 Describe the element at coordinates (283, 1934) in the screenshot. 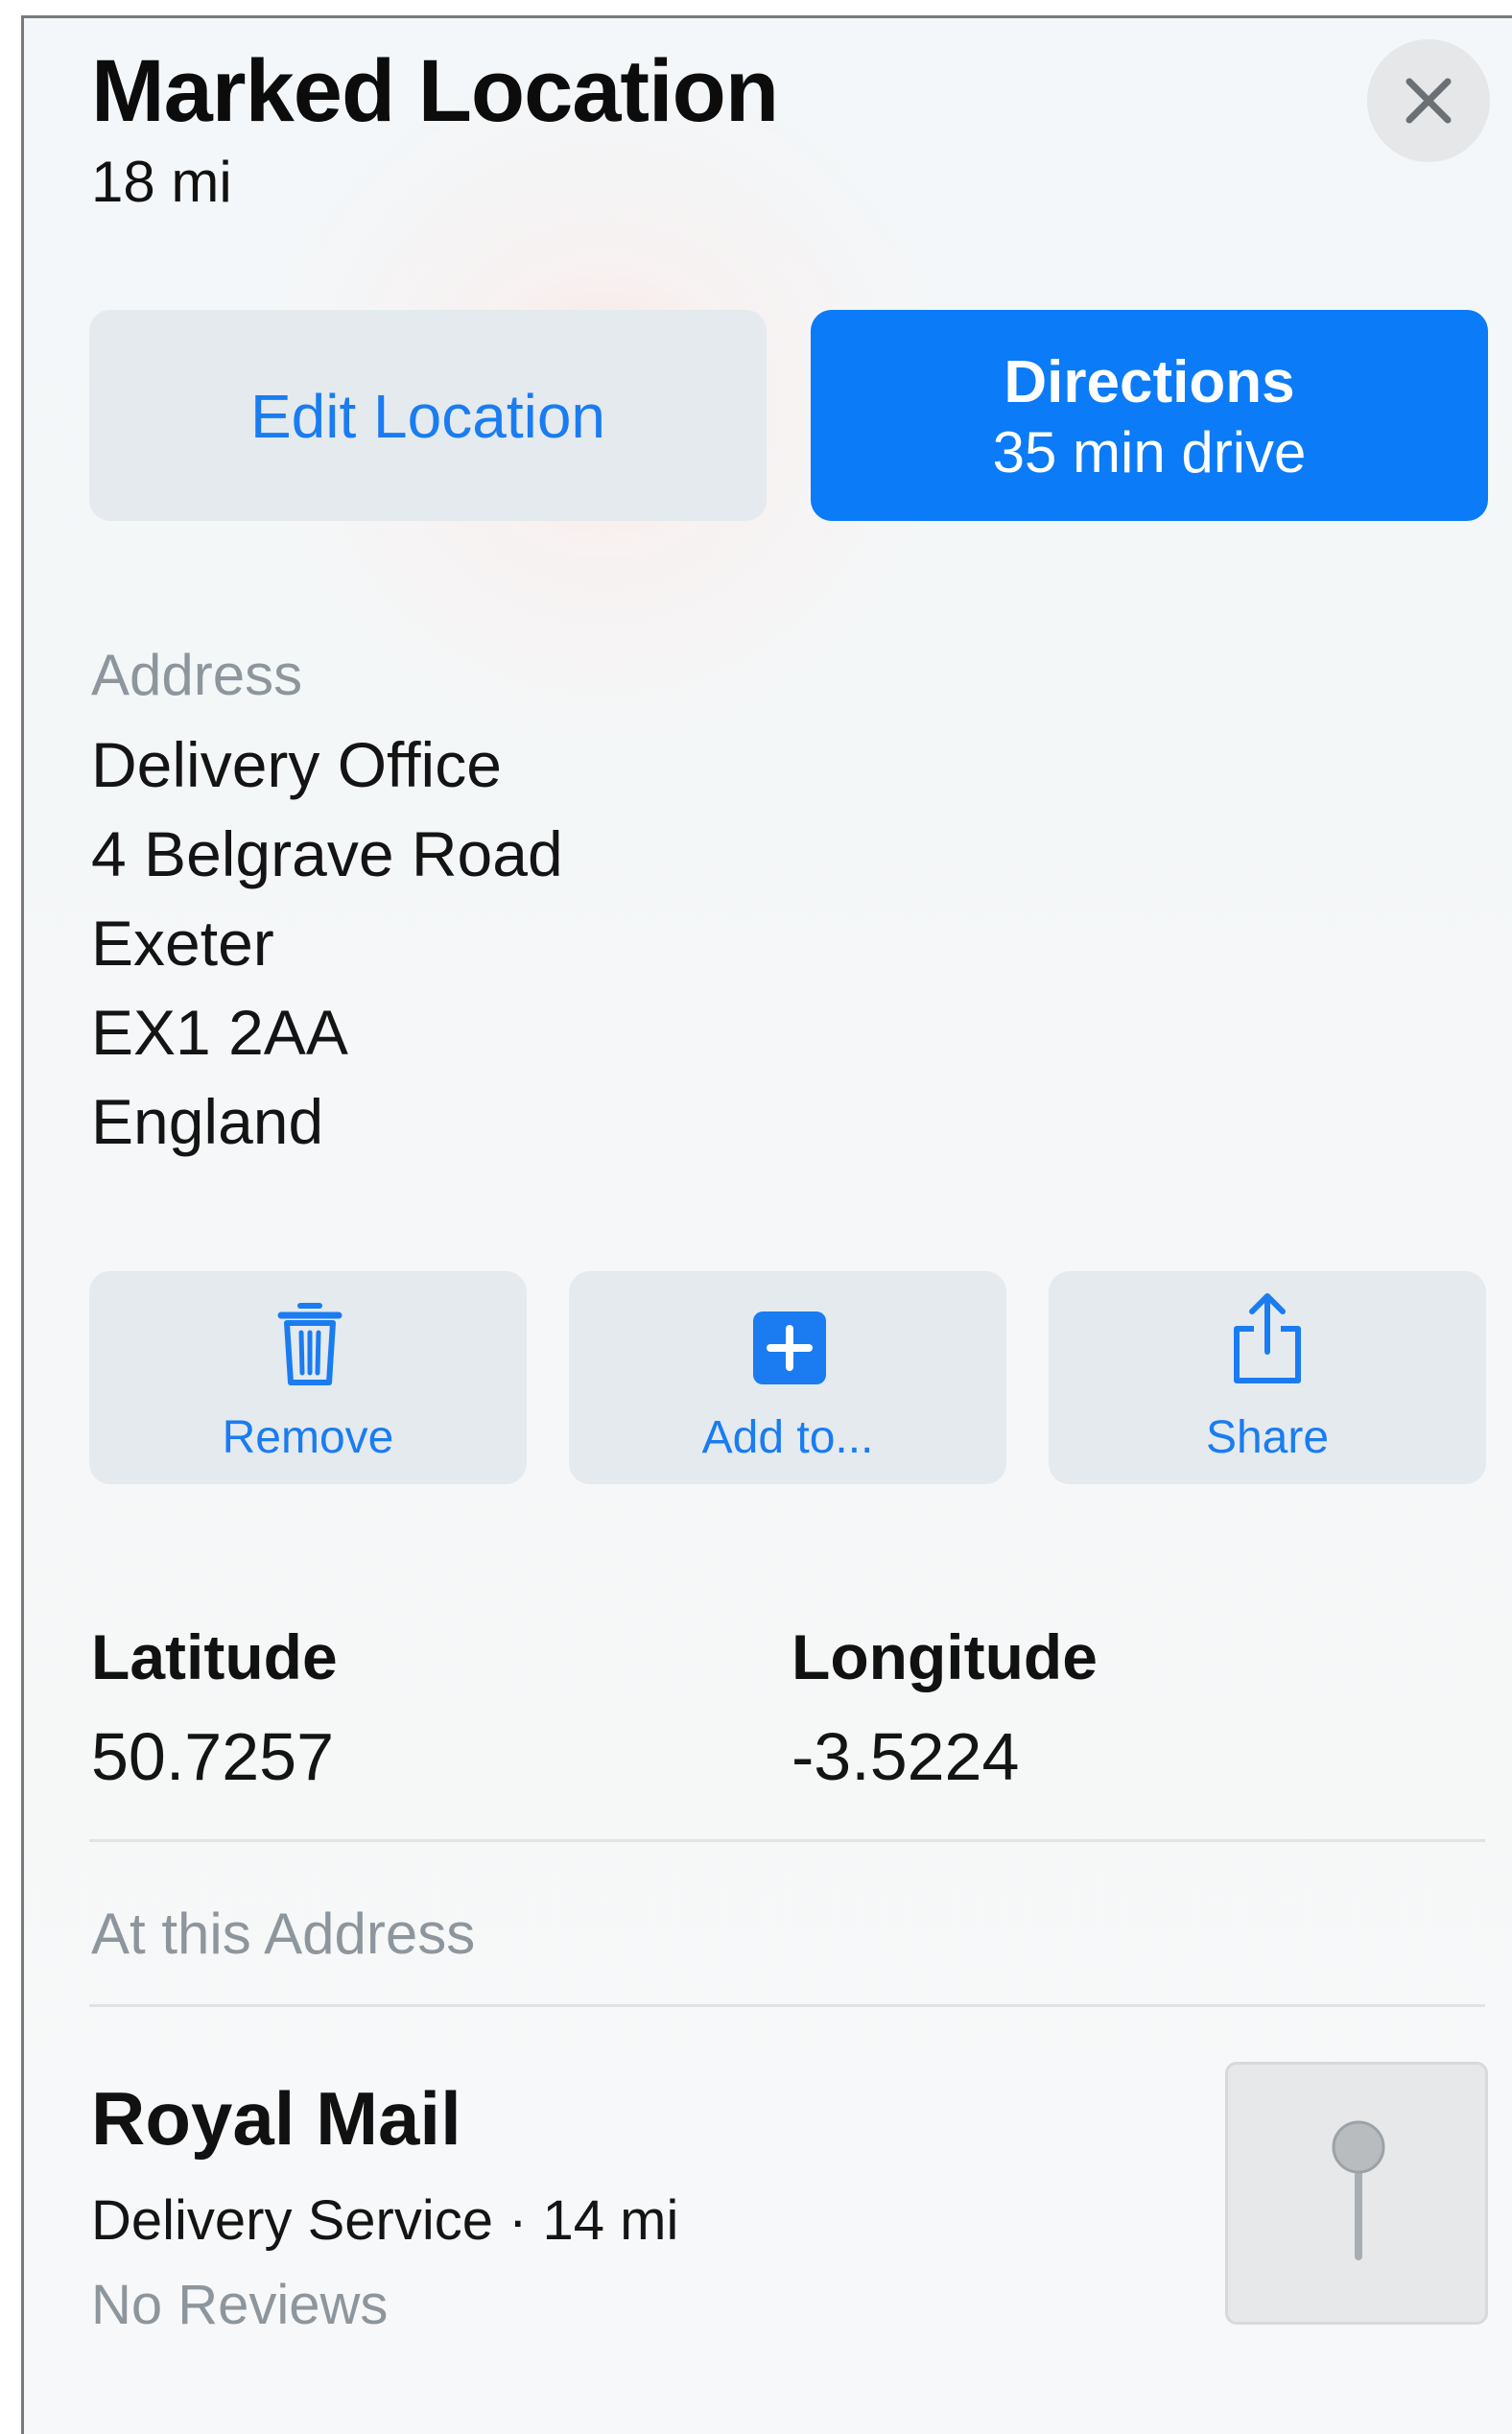

I see `at-address-heading: At this Address` at that location.